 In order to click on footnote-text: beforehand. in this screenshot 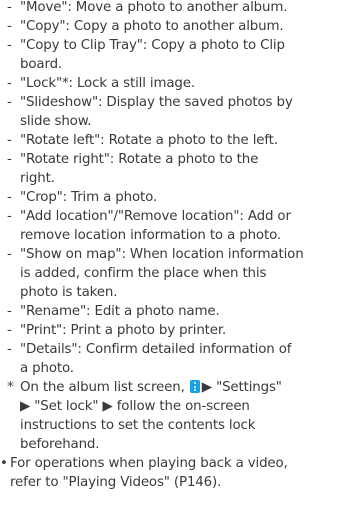, I will do `click(60, 444)`.